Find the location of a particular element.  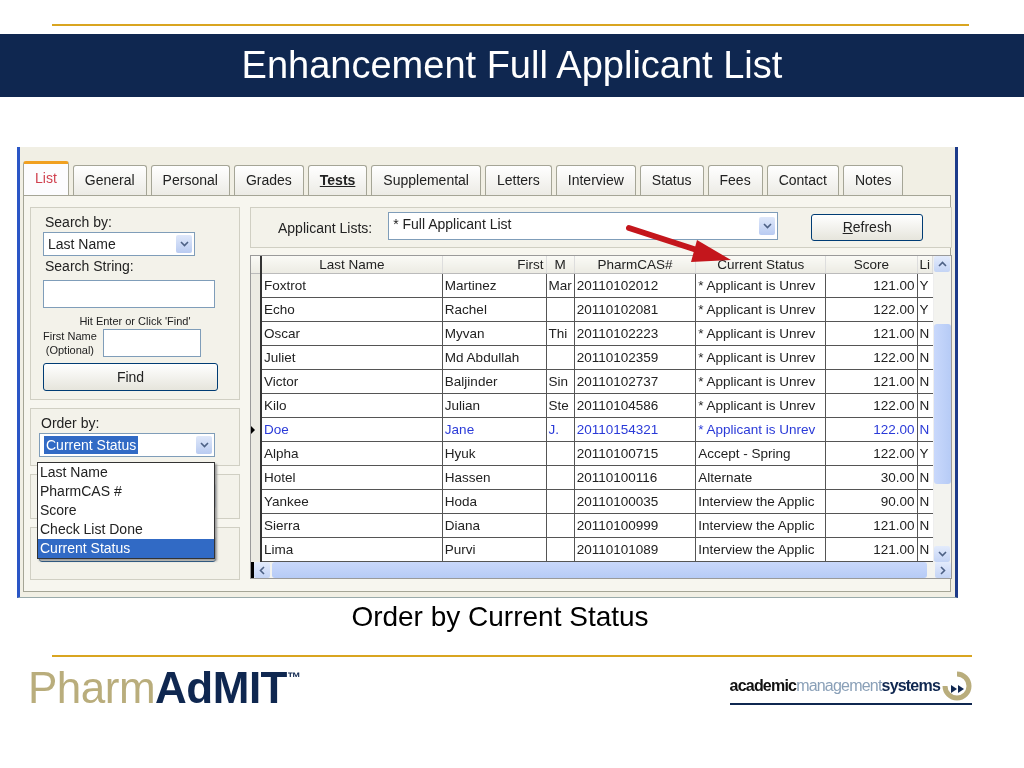

table-cell: Hotel is located at coordinates (351, 477).